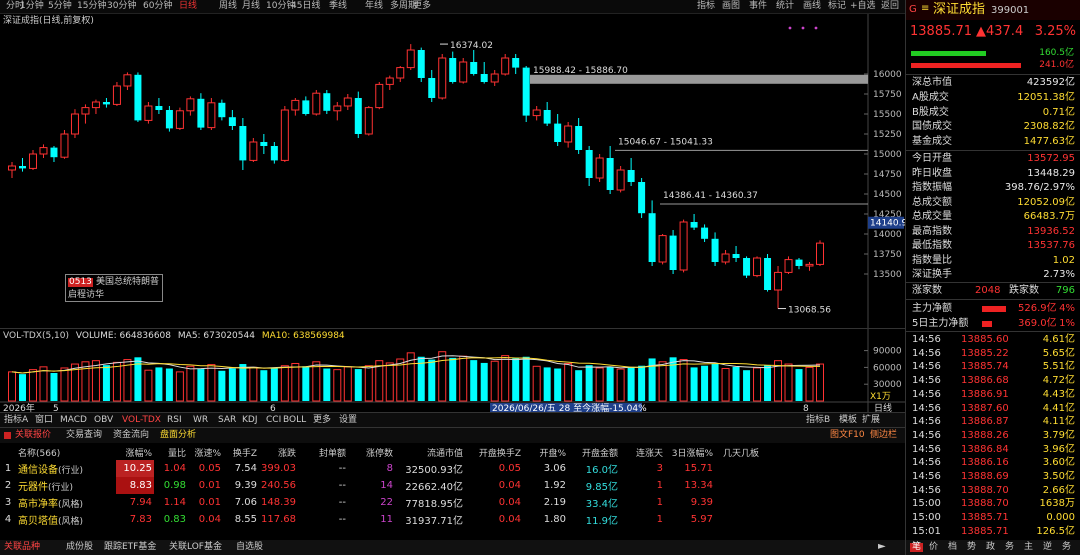  I want to click on column-header: 涨停数, so click(371, 452).